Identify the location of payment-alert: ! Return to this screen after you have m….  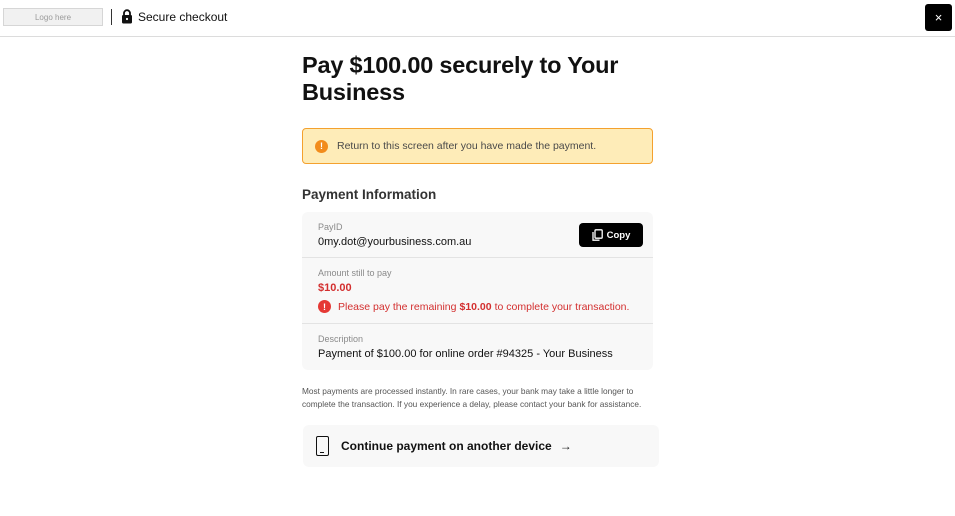
(477, 146).